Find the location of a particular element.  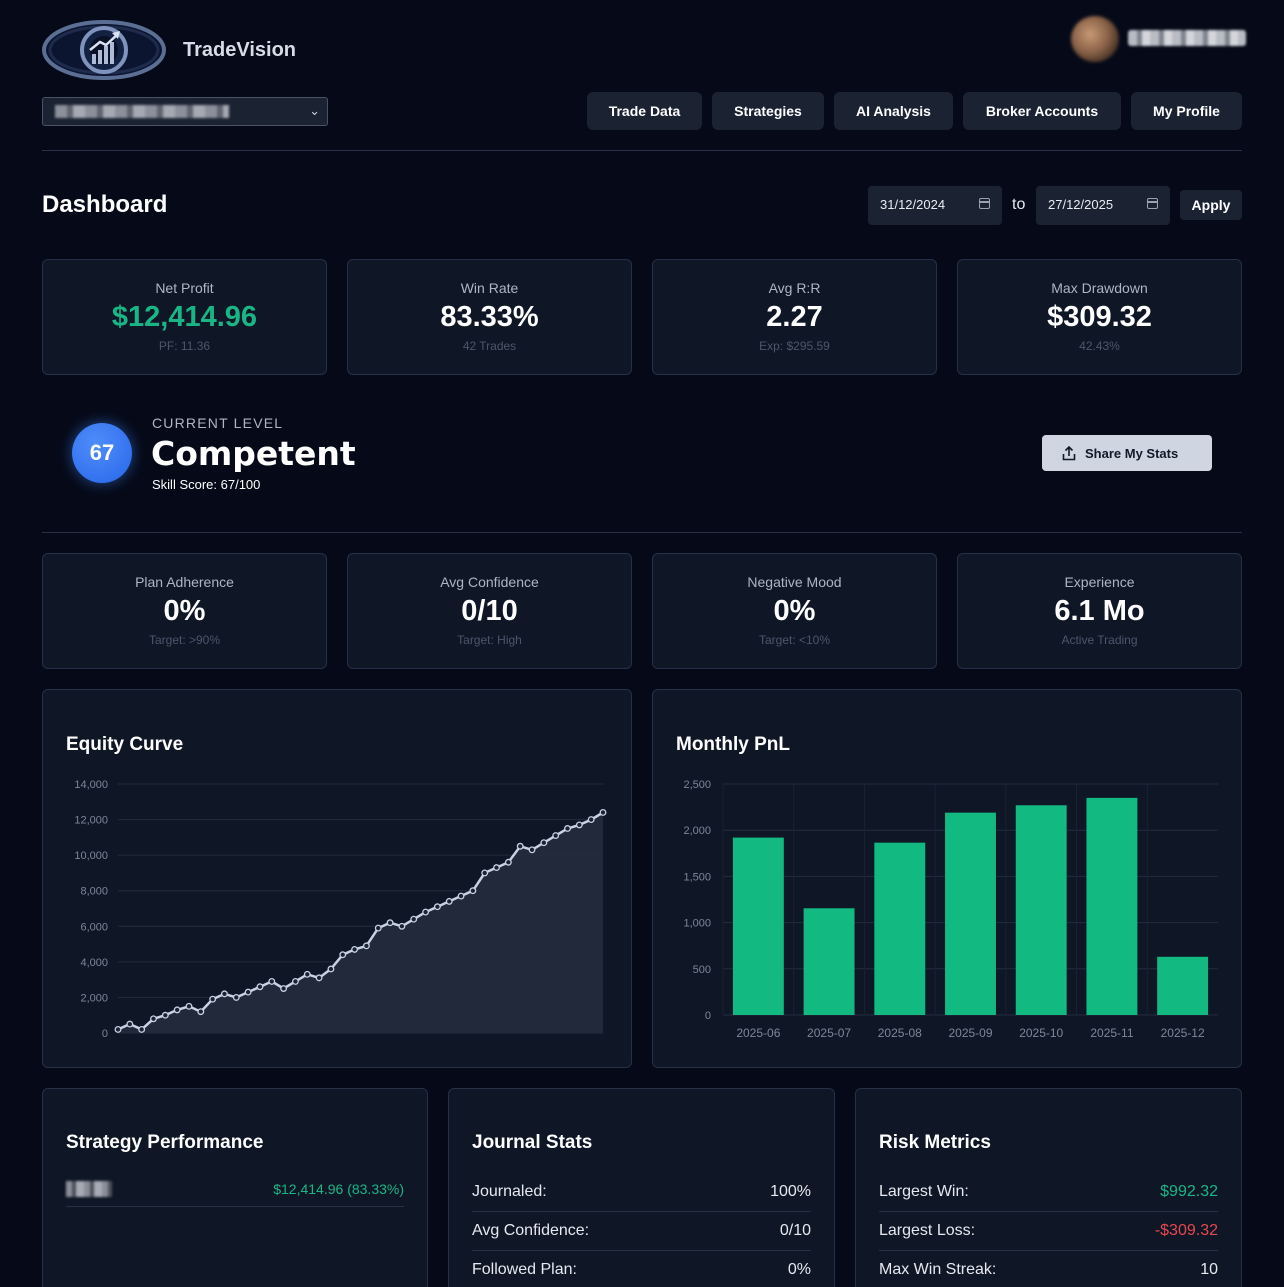

strategy-value: $12,414.96 (83.33%) is located at coordinates (338, 1189).